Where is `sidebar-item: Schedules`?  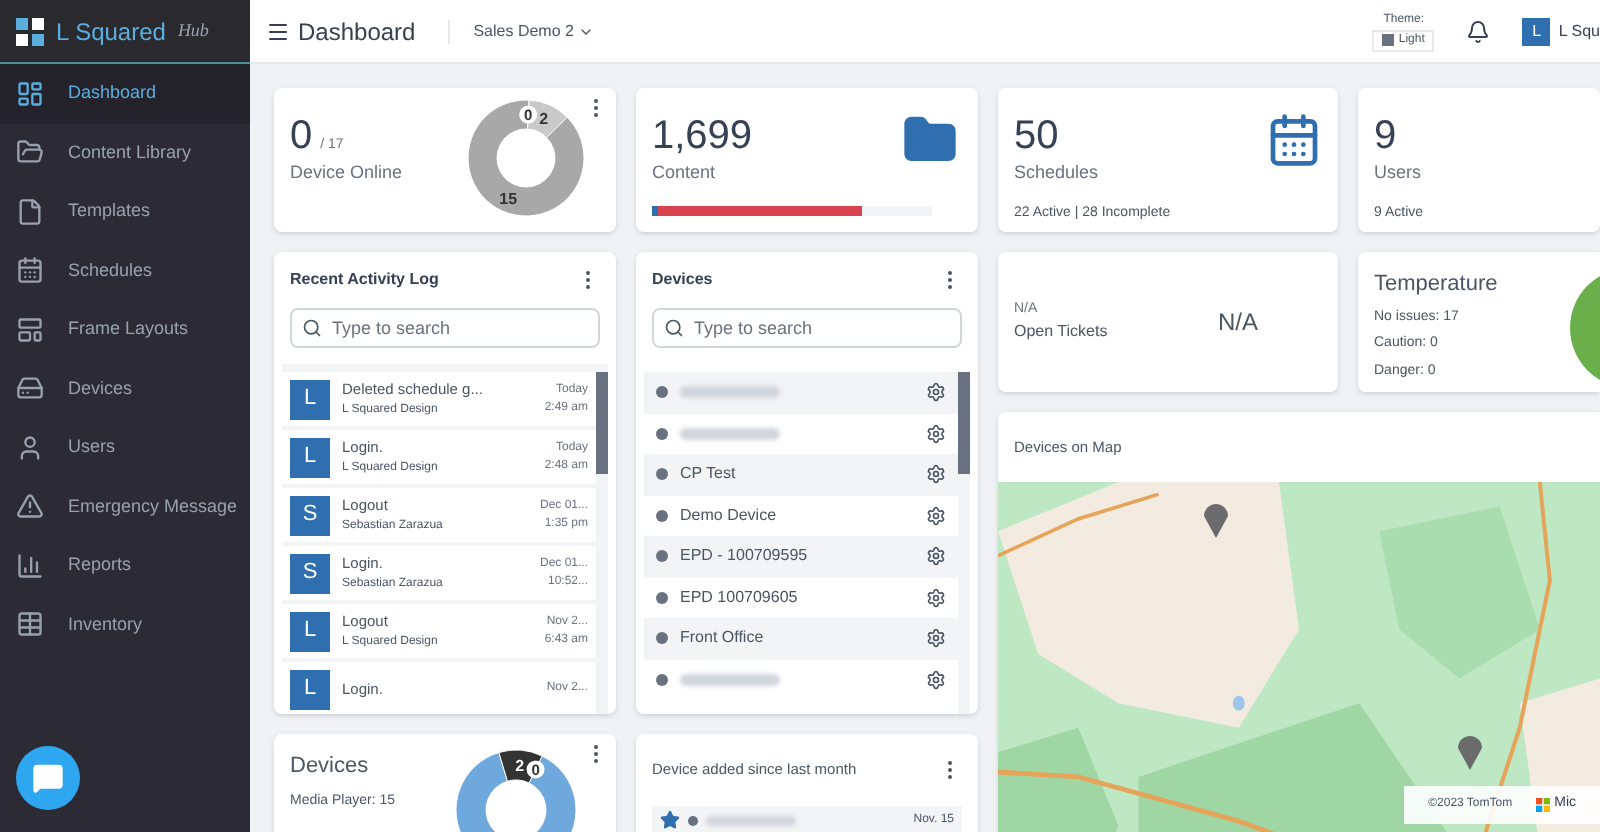 sidebar-item: Schedules is located at coordinates (125, 270).